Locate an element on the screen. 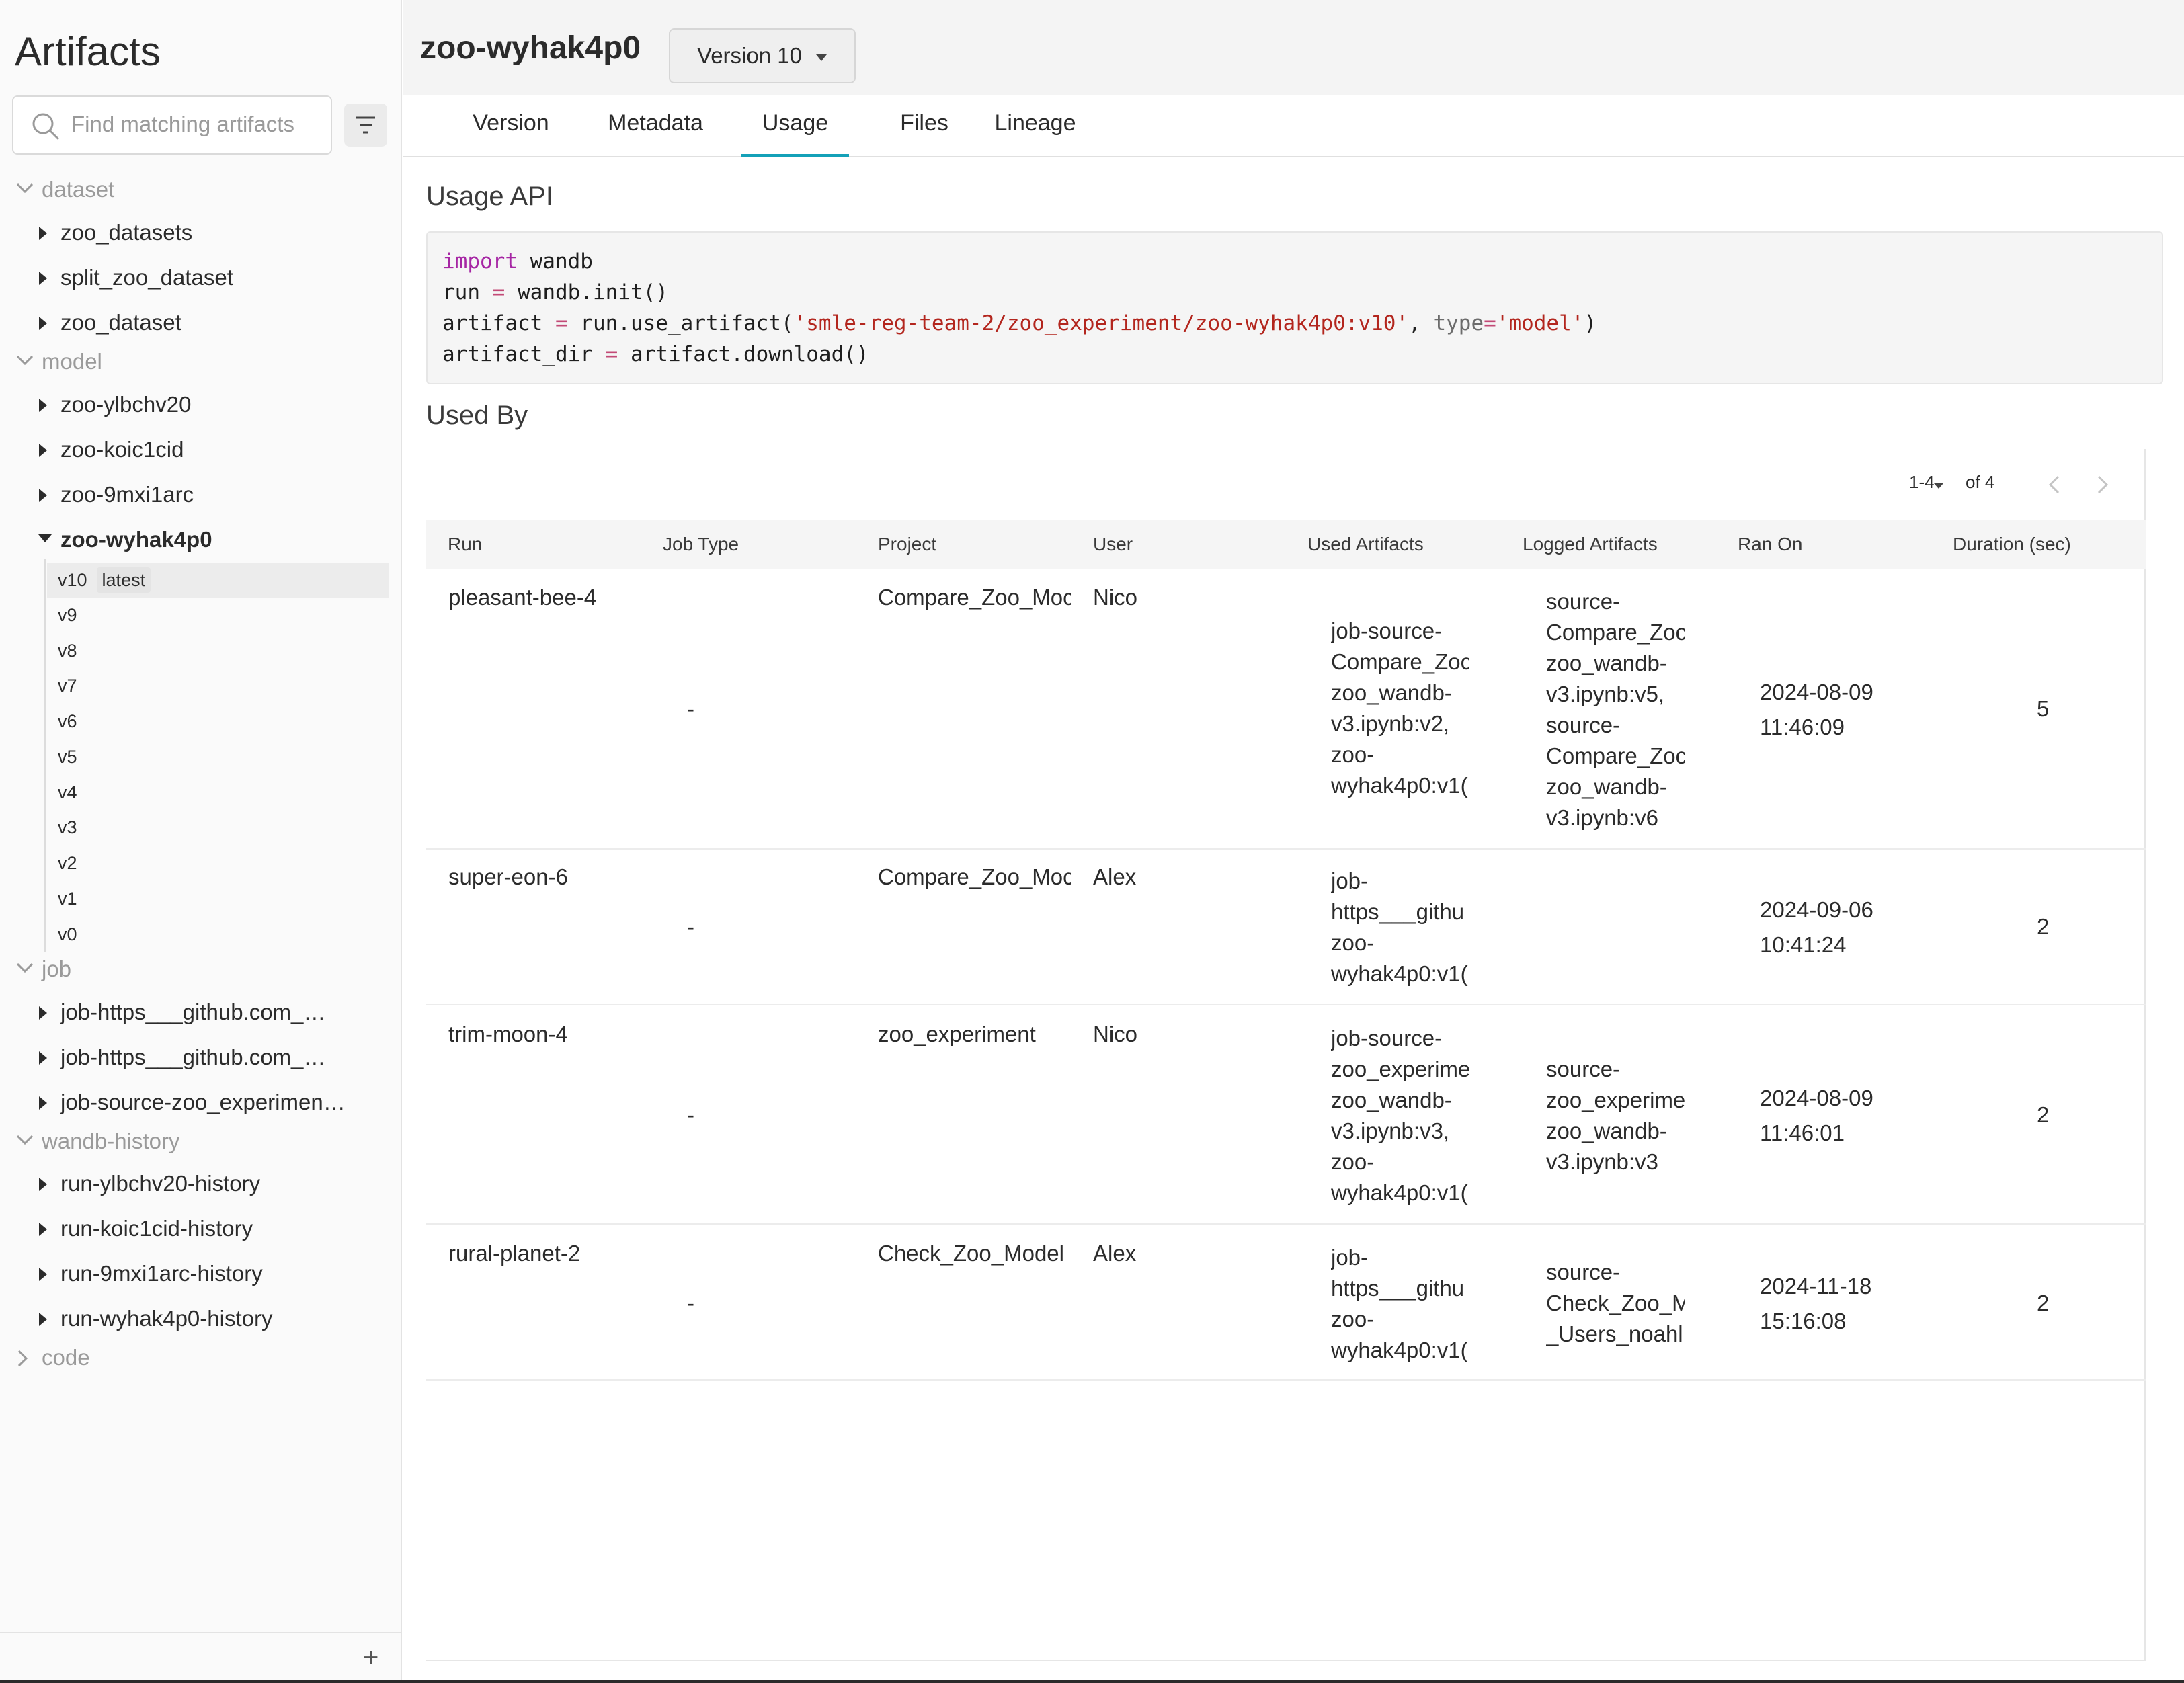 This screenshot has width=2184, height=1683. search-placeholder: Find matching artifacts is located at coordinates (183, 124).